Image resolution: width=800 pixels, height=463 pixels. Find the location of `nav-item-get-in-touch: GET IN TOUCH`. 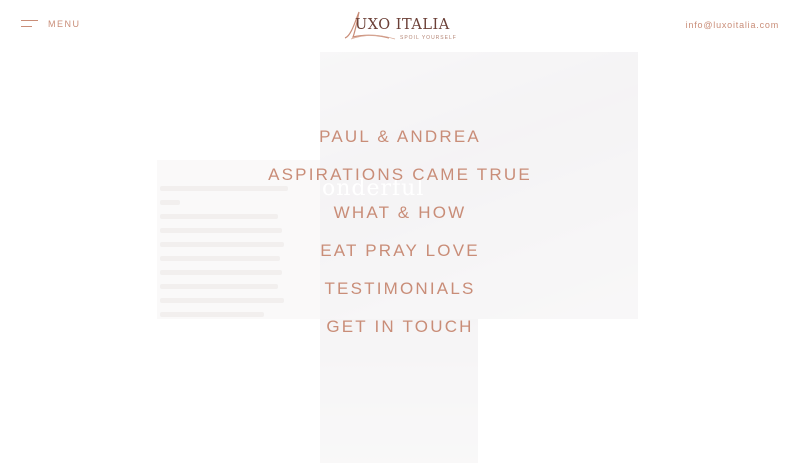

nav-item-get-in-touch: GET IN TOUCH is located at coordinates (400, 333).